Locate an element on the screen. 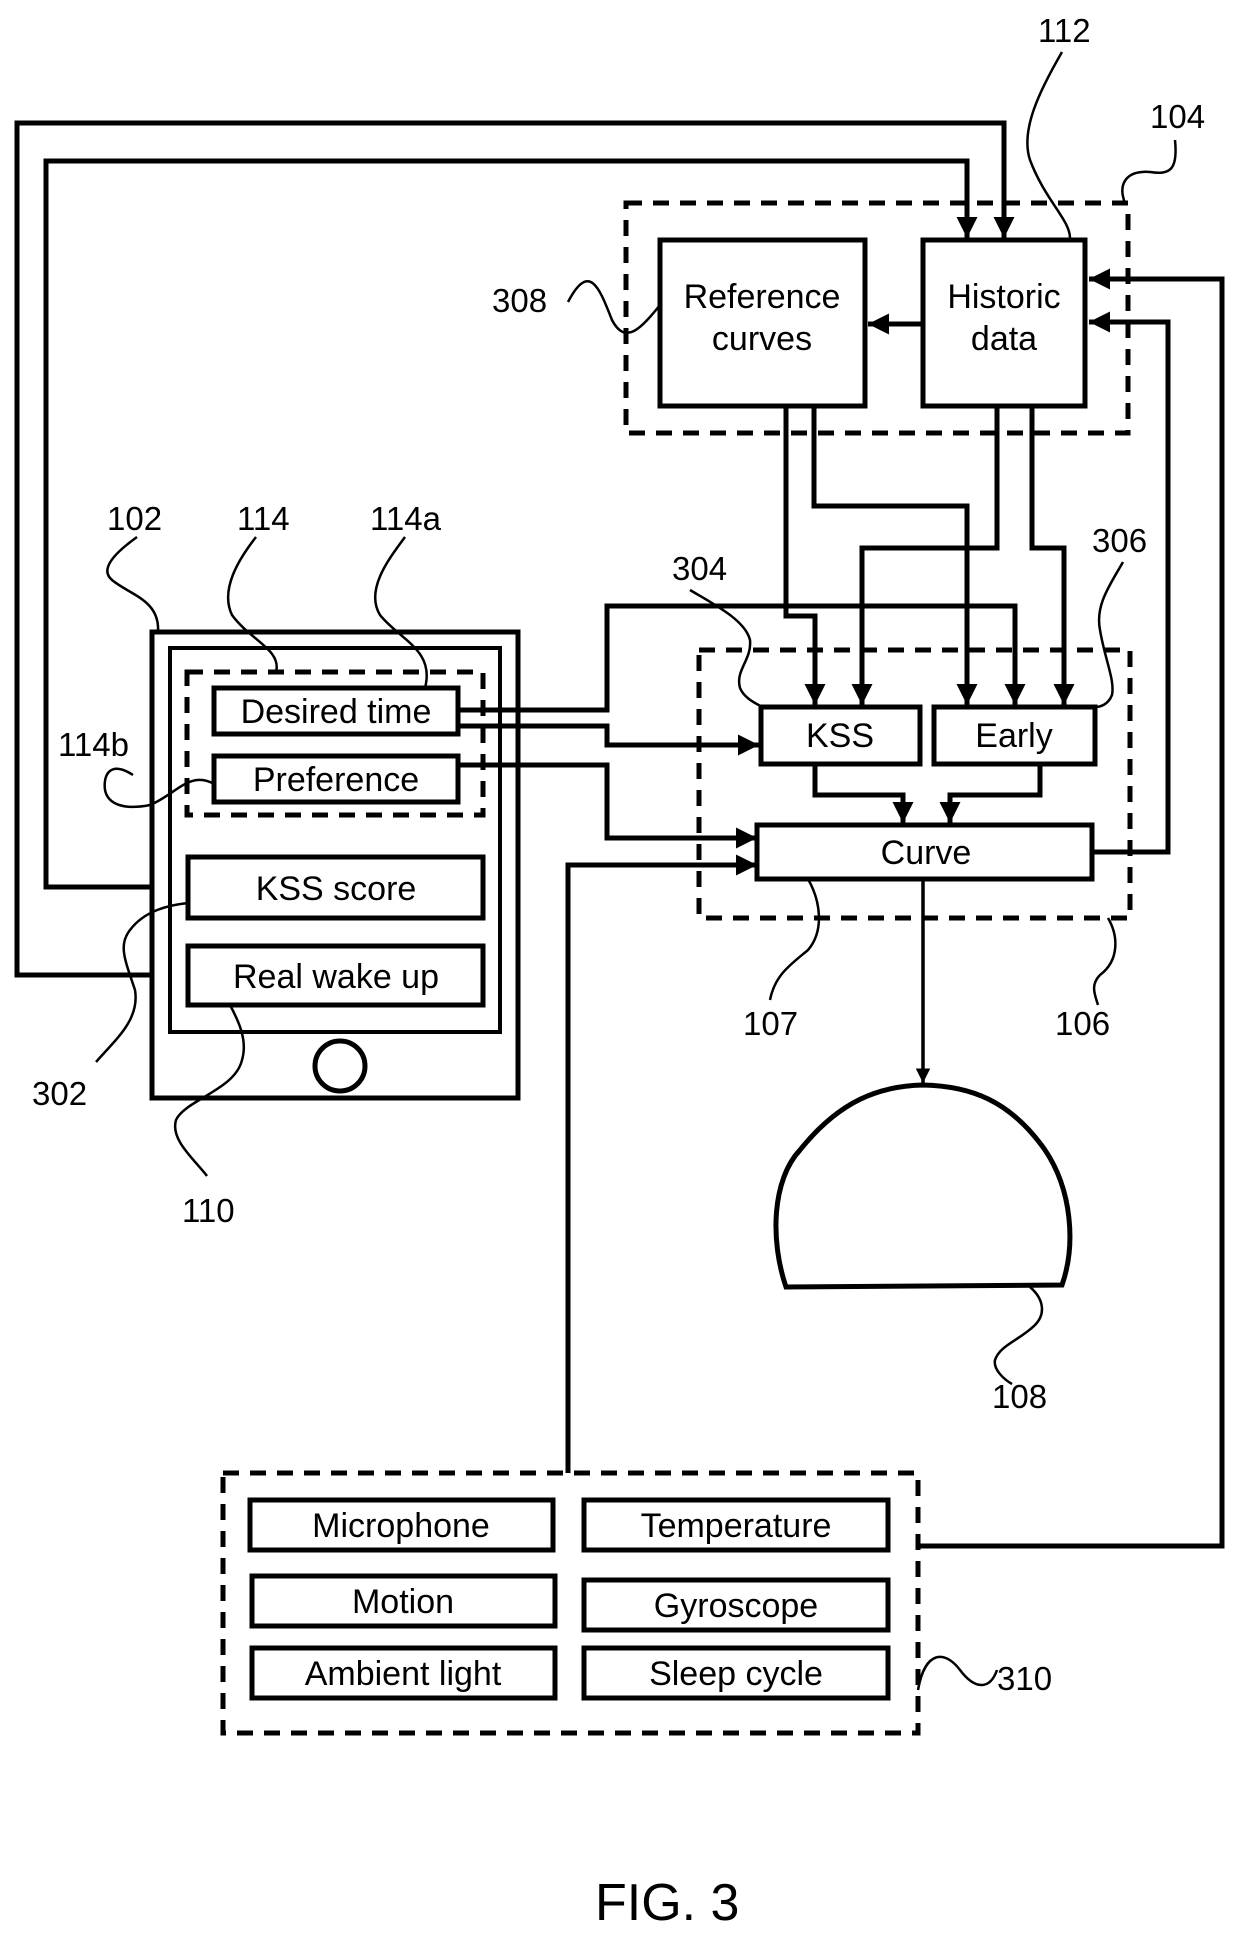 The image size is (1240, 1936). sensor-gyroscope: Gyroscope is located at coordinates (736, 1605).